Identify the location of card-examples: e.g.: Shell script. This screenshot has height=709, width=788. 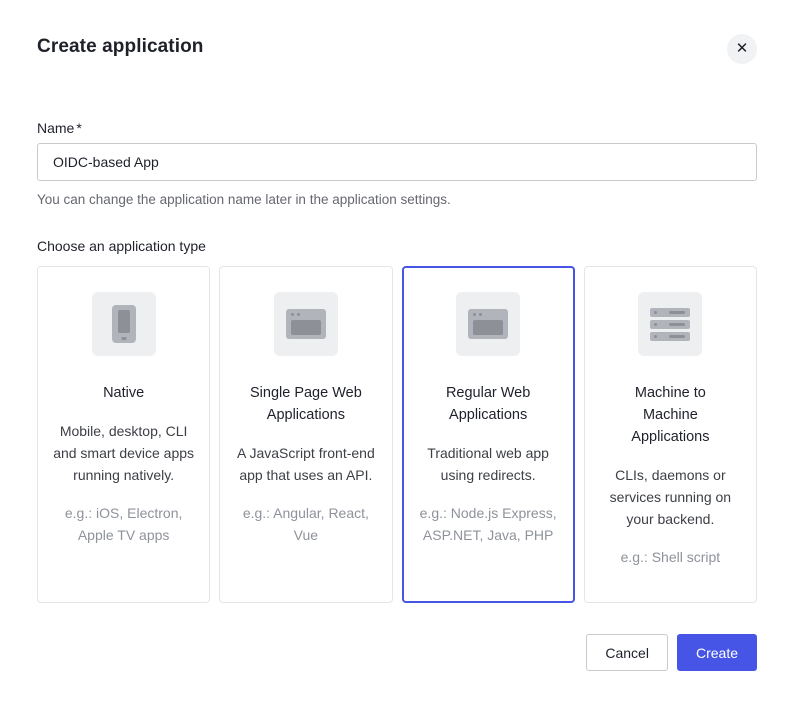
(670, 557).